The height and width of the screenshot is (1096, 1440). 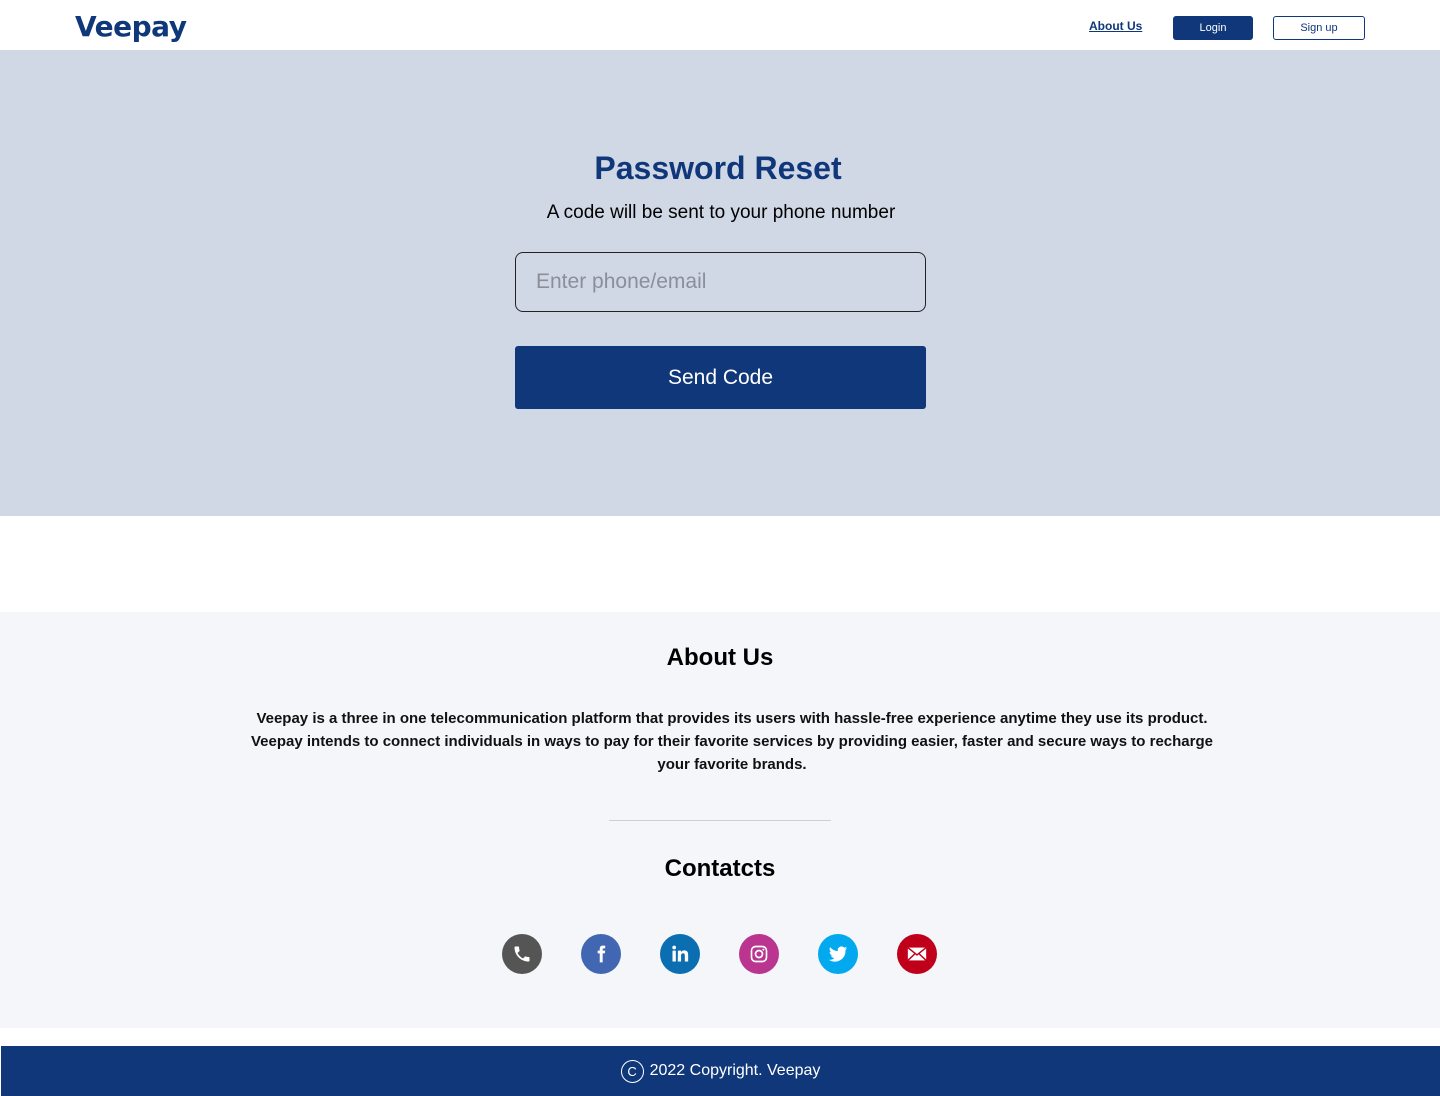 What do you see at coordinates (1319, 28) in the screenshot?
I see `signup-button: Sign up` at bounding box center [1319, 28].